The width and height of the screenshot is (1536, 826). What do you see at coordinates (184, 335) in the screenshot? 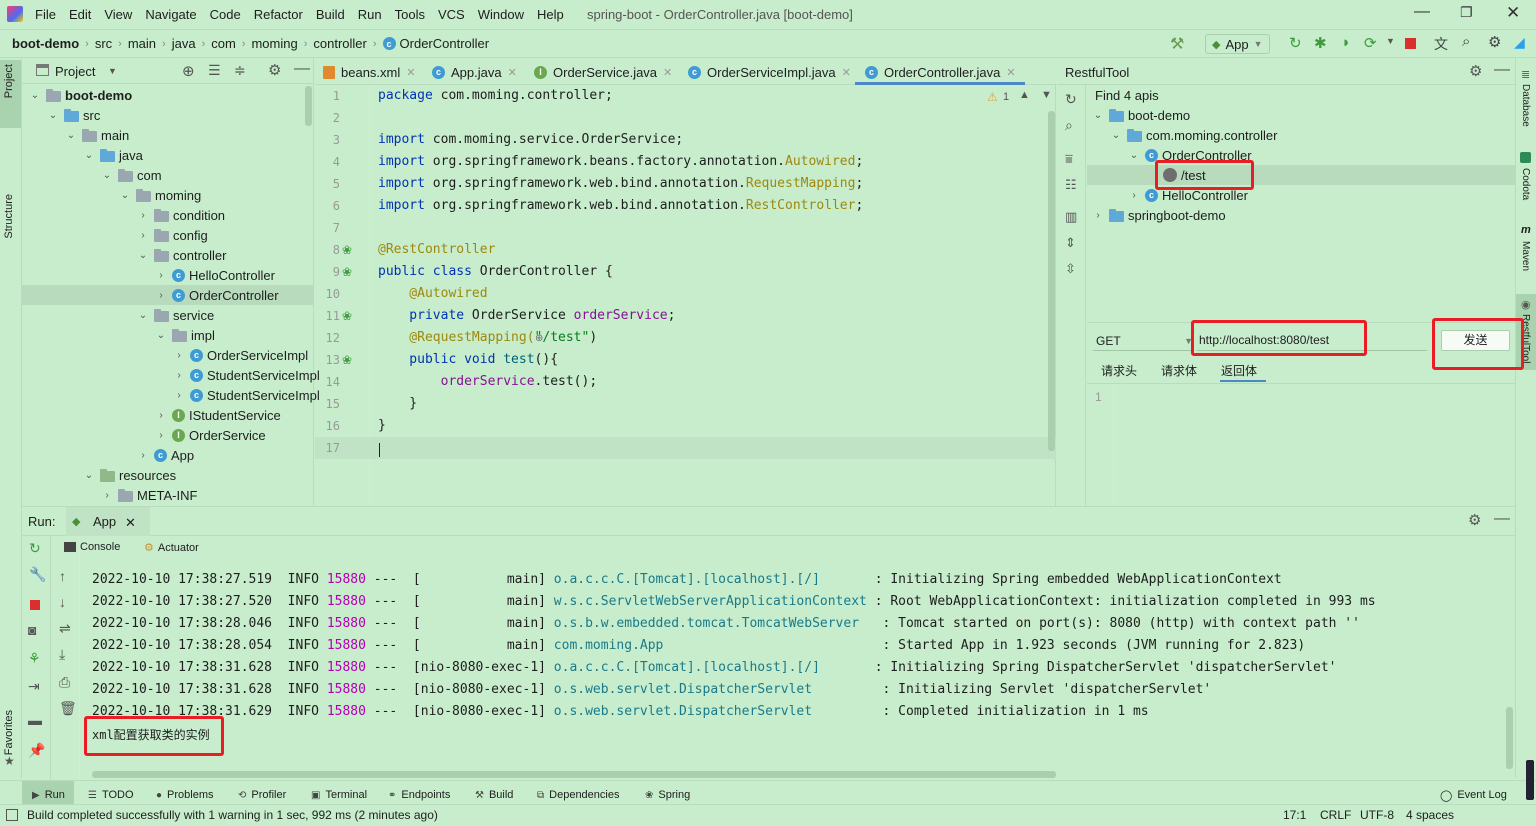
I see `project-tree-item: ⌄ impl` at bounding box center [184, 335].